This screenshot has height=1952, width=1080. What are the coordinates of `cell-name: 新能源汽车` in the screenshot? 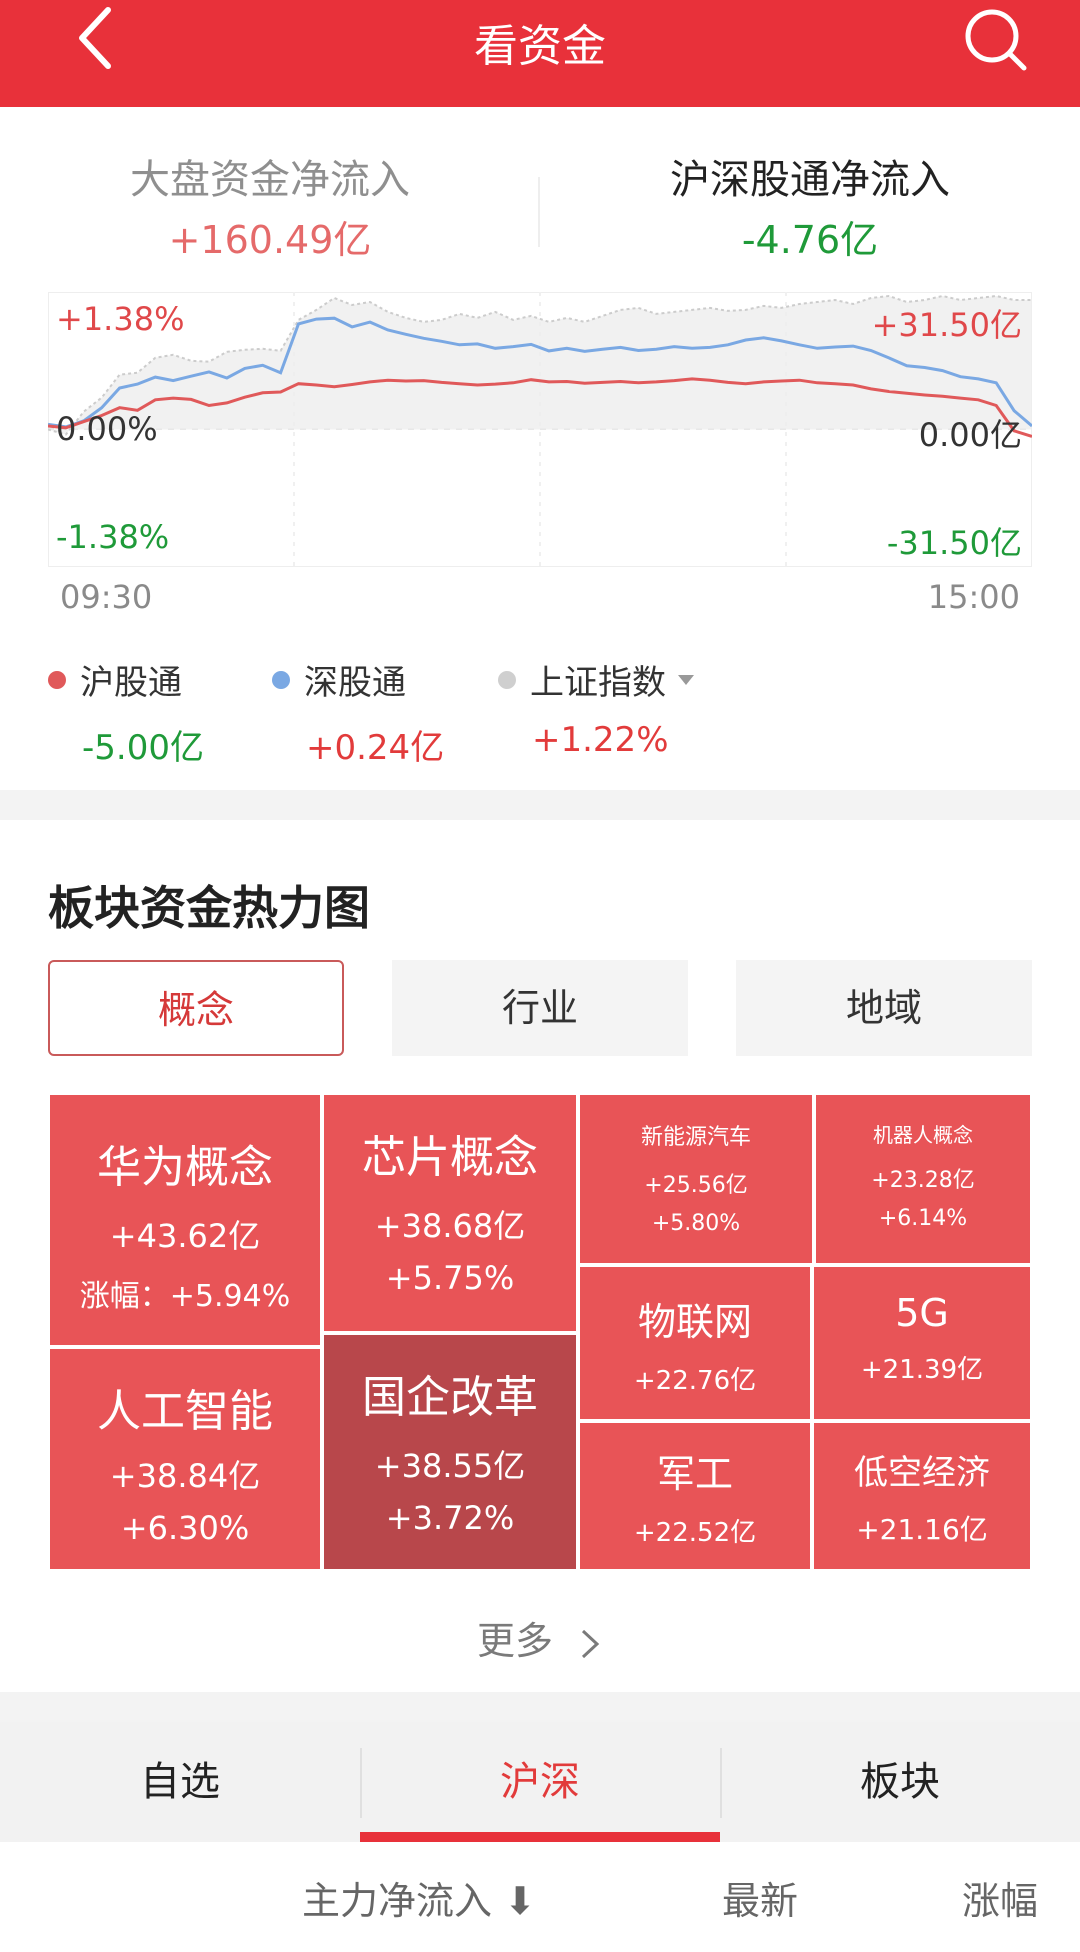 It's located at (695, 1137).